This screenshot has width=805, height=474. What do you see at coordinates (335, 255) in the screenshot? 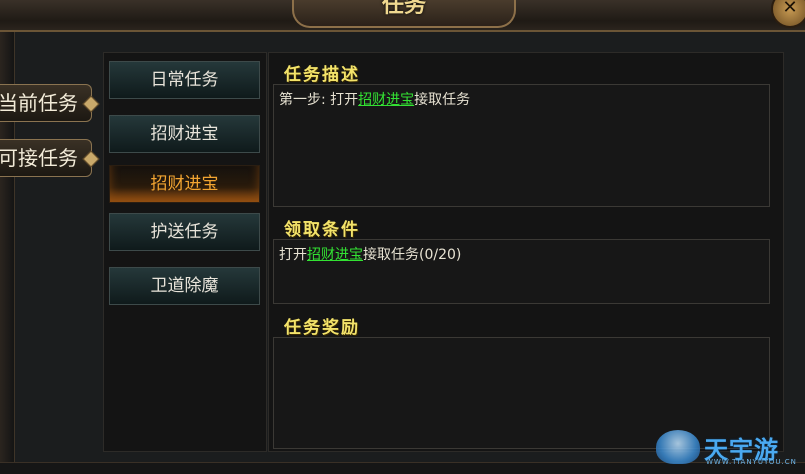
I see `requirements-link: 招财进宝` at bounding box center [335, 255].